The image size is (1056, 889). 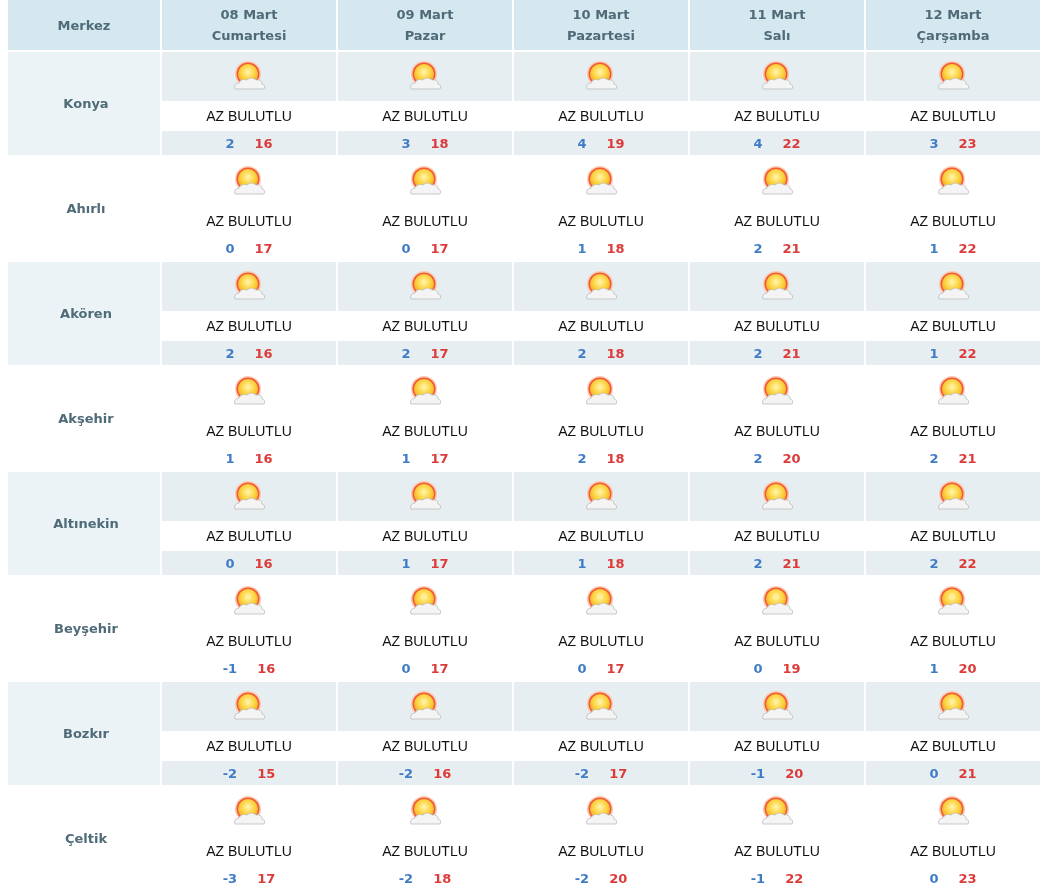 I want to click on weekday-label: Pazar, so click(x=425, y=36).